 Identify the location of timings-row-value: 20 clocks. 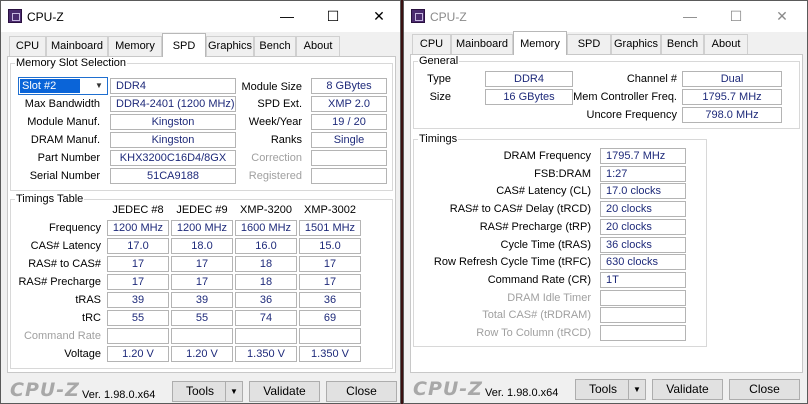
(643, 209).